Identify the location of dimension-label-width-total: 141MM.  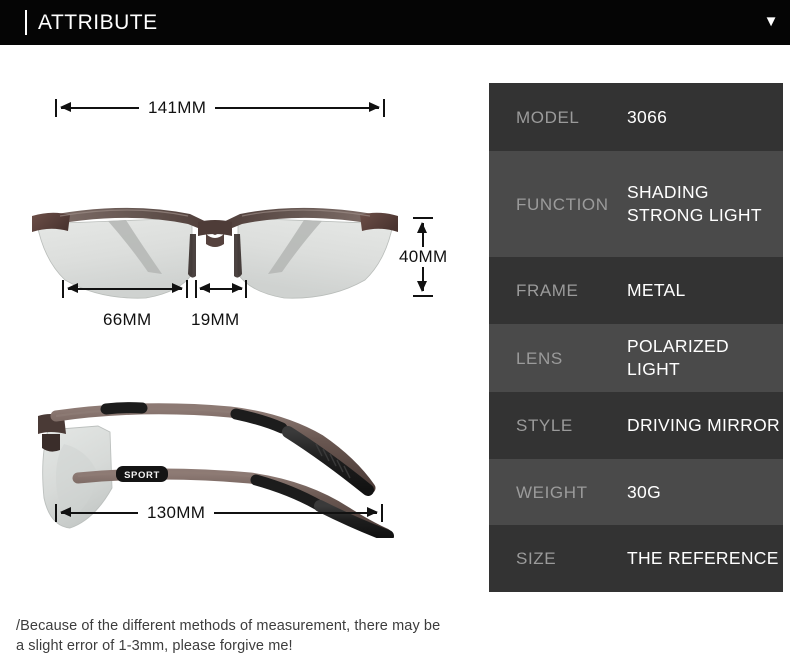
(177, 108).